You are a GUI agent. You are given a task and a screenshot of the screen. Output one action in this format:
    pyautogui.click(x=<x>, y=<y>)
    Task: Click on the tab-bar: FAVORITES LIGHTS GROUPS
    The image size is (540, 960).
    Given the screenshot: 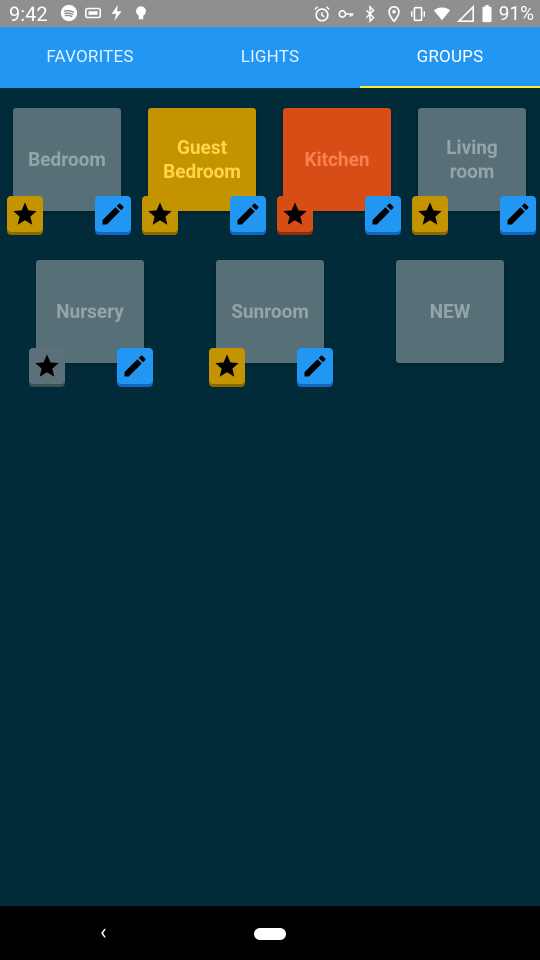 What is the action you would take?
    pyautogui.click(x=270, y=57)
    